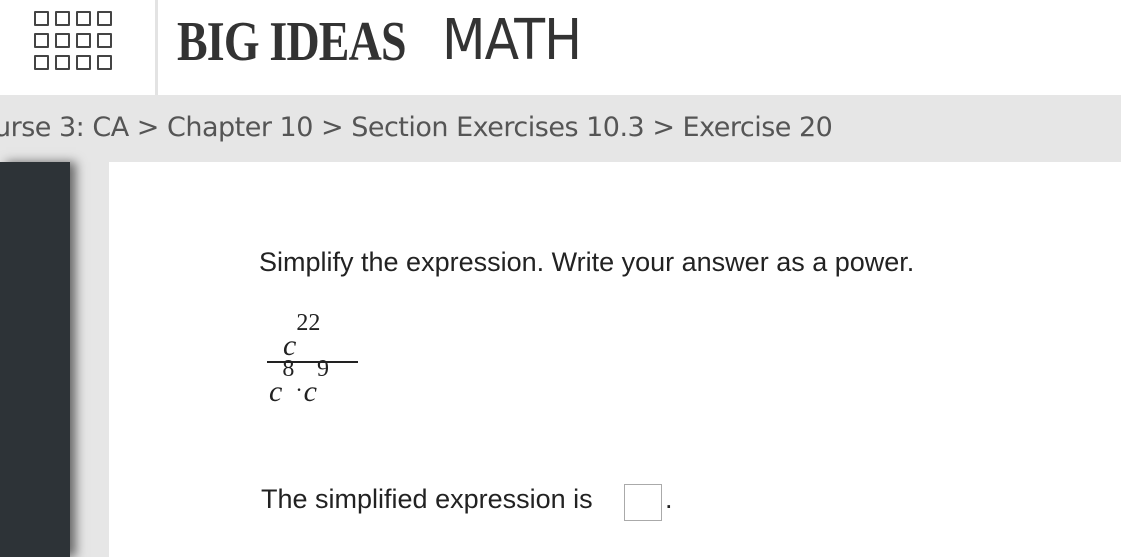 The height and width of the screenshot is (557, 1121). What do you see at coordinates (308, 323) in the screenshot?
I see `numerator-exponent: 22` at bounding box center [308, 323].